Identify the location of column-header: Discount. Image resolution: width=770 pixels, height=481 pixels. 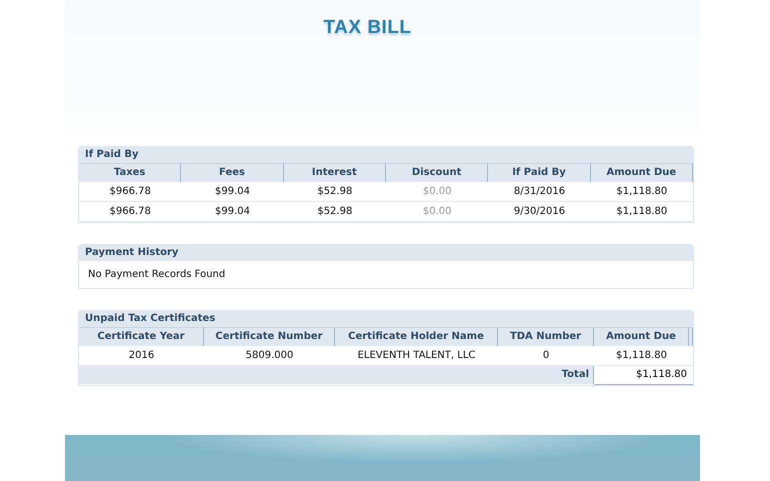
(437, 172).